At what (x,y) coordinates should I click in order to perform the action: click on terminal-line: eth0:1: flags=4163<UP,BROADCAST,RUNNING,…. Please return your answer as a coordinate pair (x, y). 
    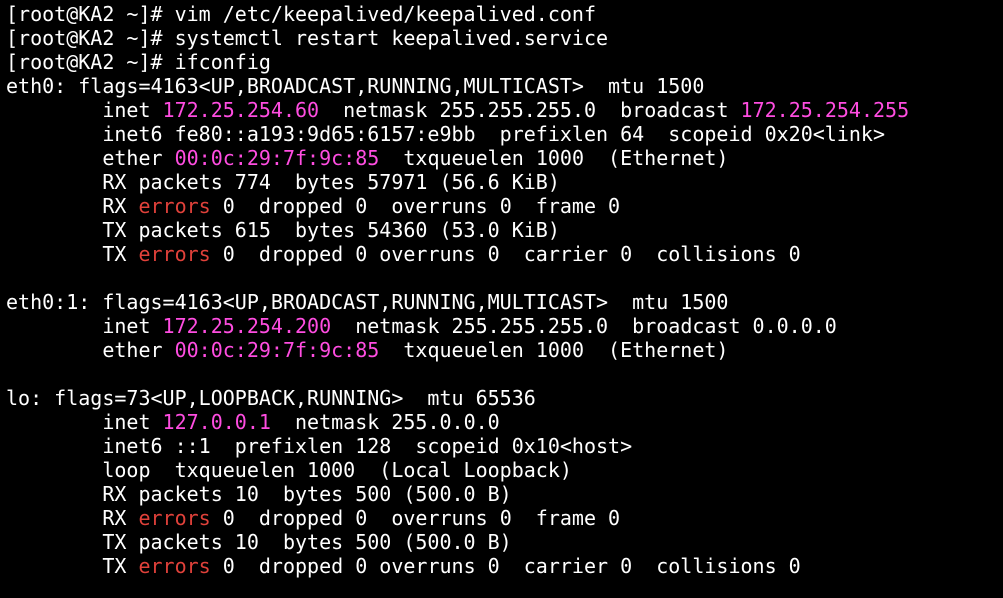
    Looking at the image, I should click on (504, 302).